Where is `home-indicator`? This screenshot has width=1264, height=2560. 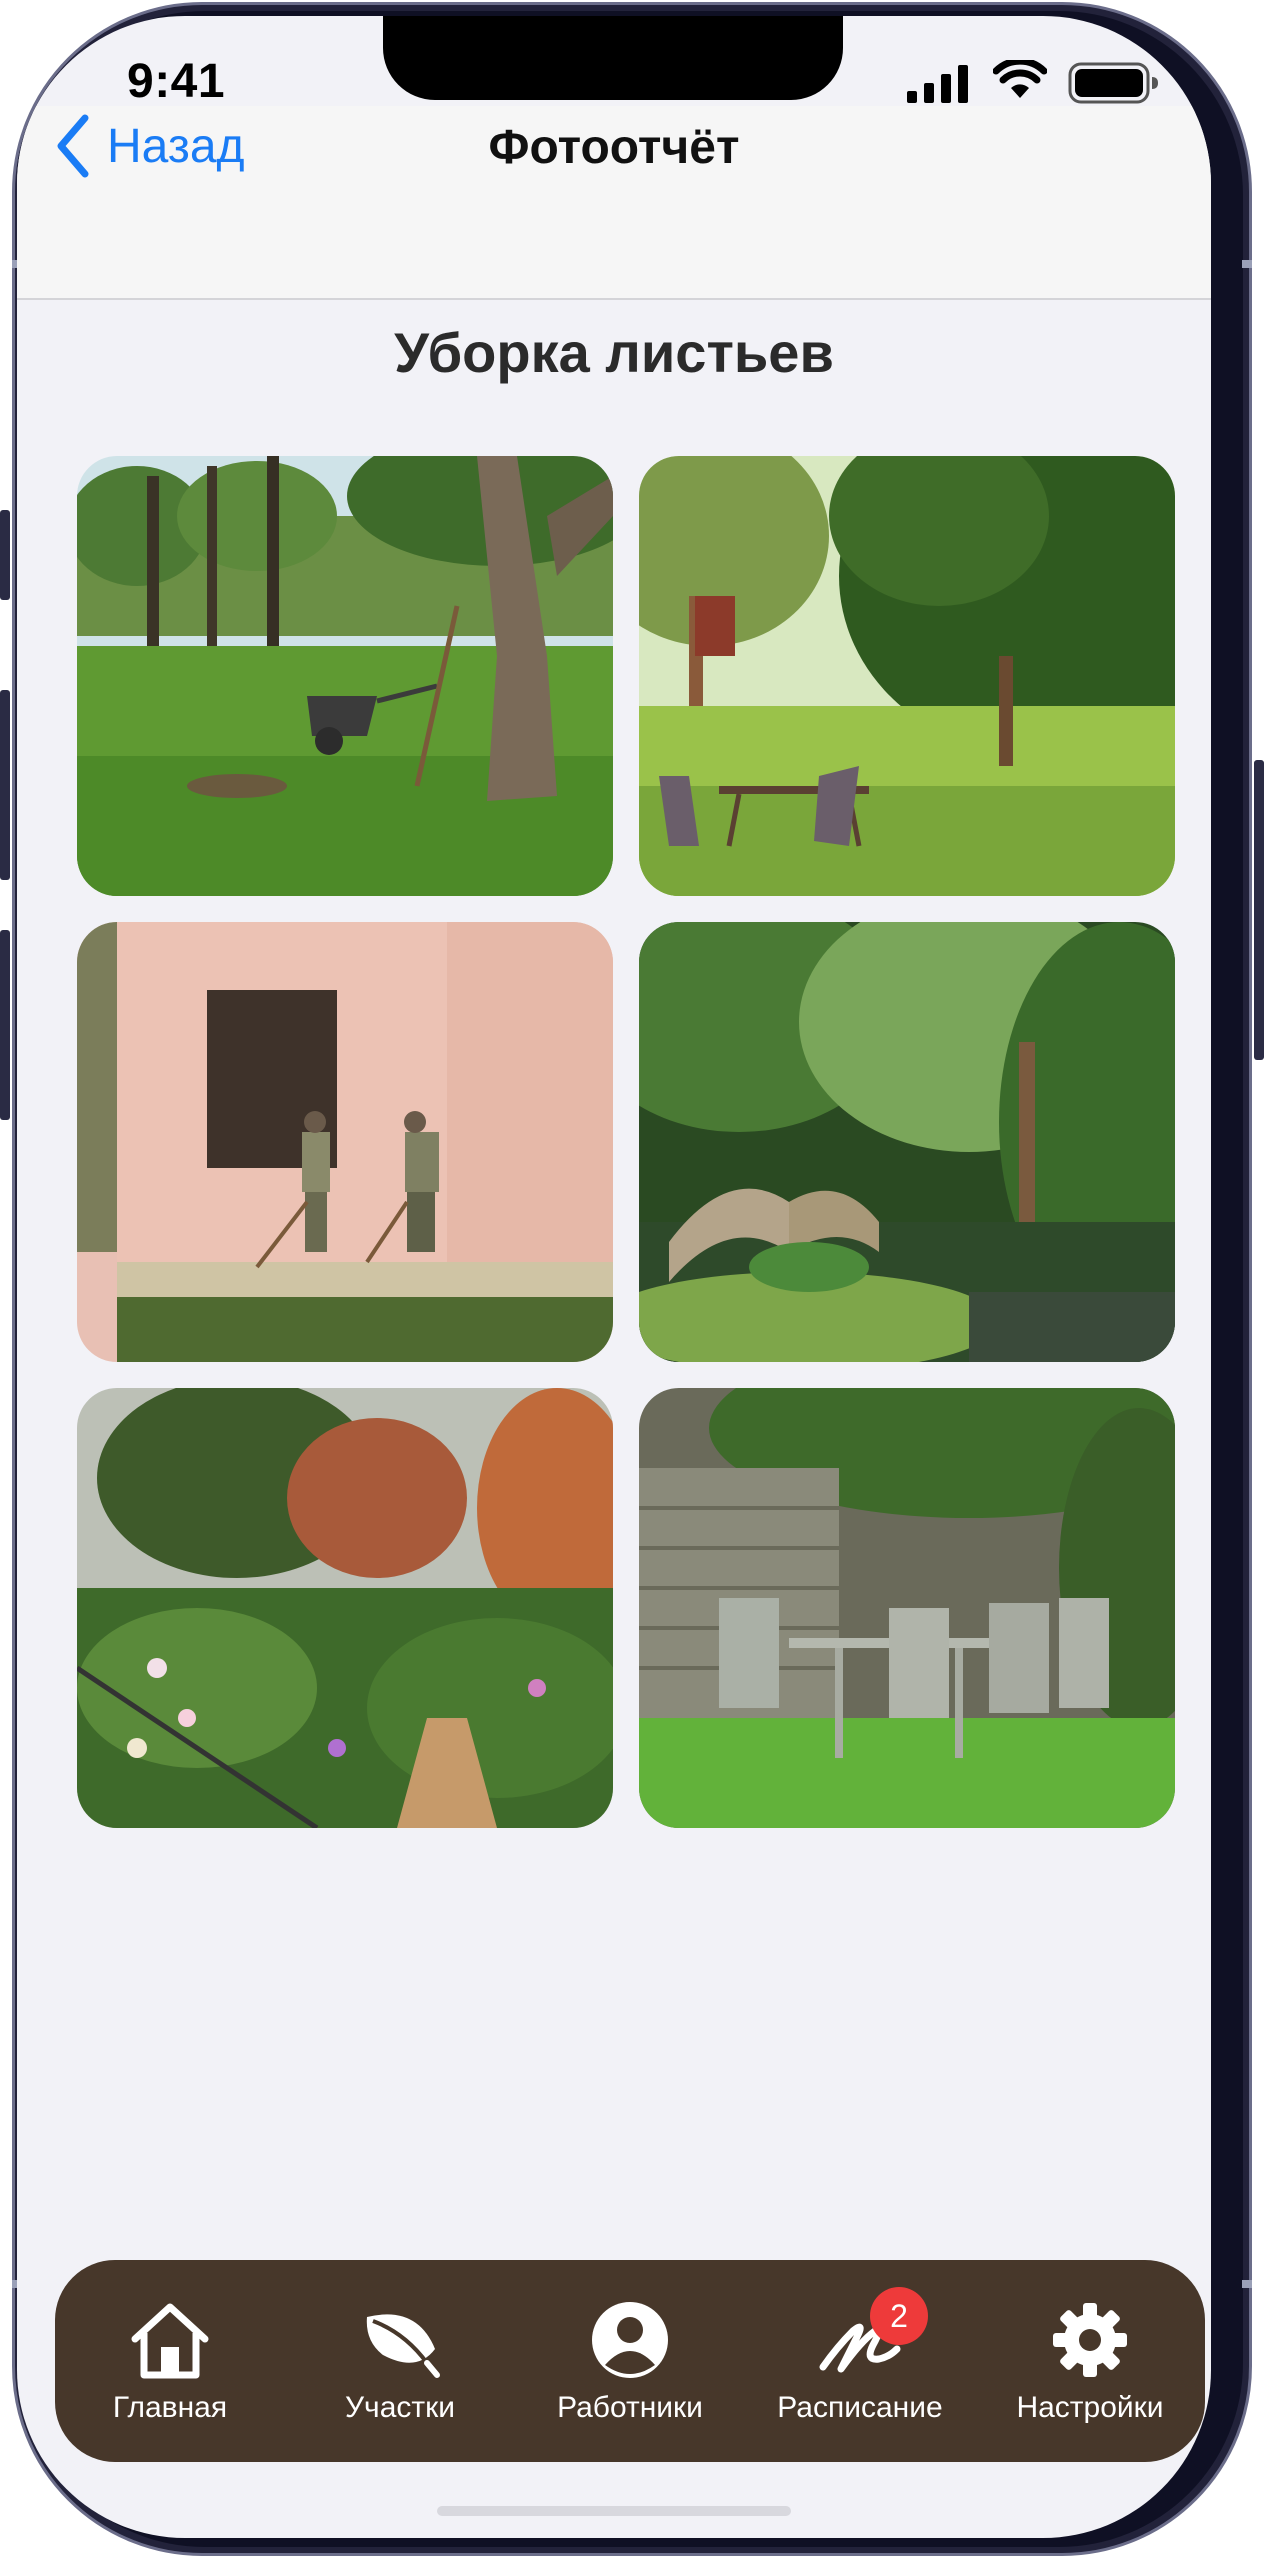
home-indicator is located at coordinates (614, 2511).